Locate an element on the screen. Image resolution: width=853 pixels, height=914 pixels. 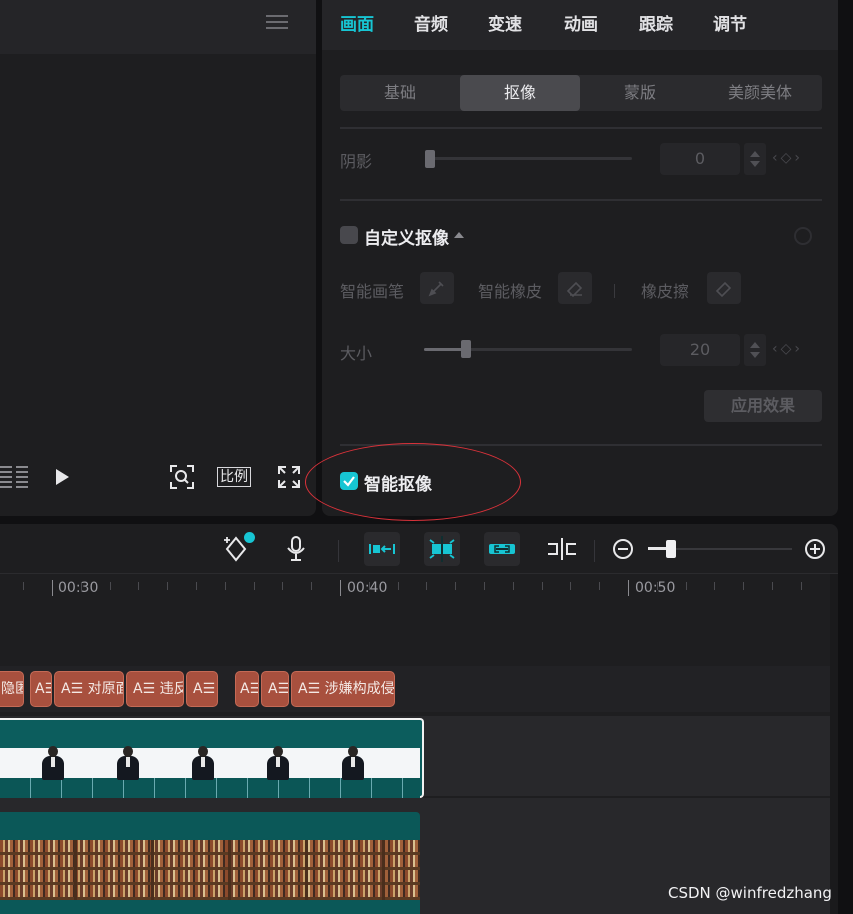
ratio-button: 比例 is located at coordinates (234, 477).